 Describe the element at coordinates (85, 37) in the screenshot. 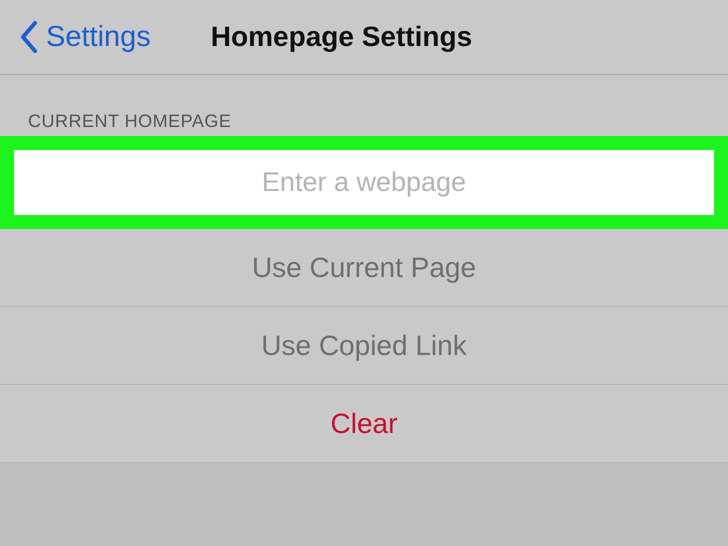

I see `back-button: Settings` at that location.